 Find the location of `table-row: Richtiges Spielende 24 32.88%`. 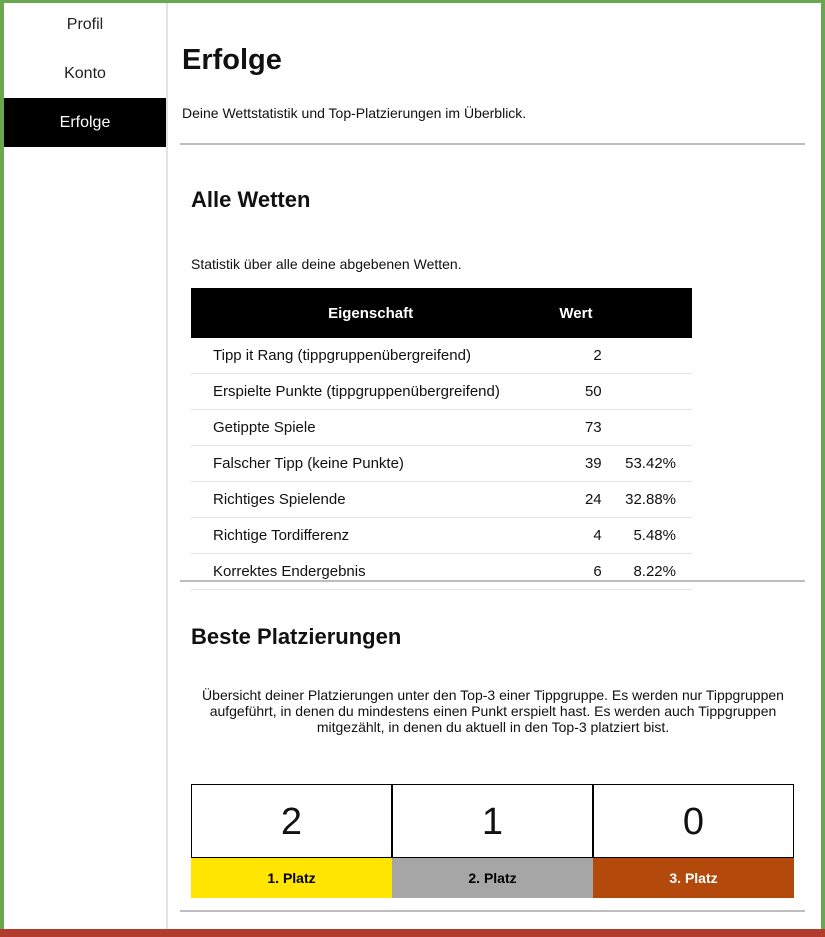

table-row: Richtiges Spielende 24 32.88% is located at coordinates (441, 499).